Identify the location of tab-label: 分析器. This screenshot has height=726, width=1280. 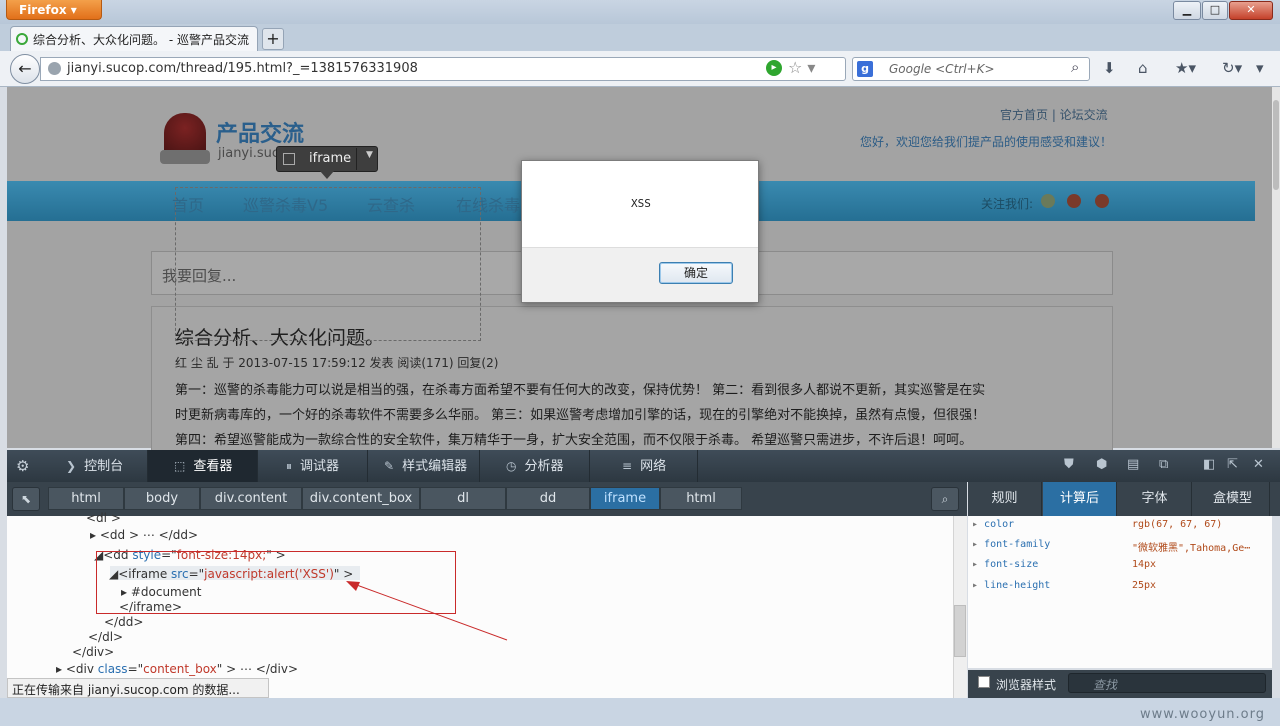
(544, 466).